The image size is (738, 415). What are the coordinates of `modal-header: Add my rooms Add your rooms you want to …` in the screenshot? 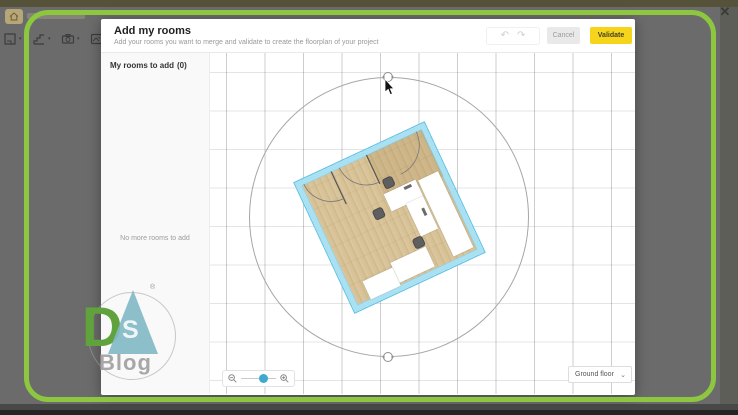 It's located at (368, 36).